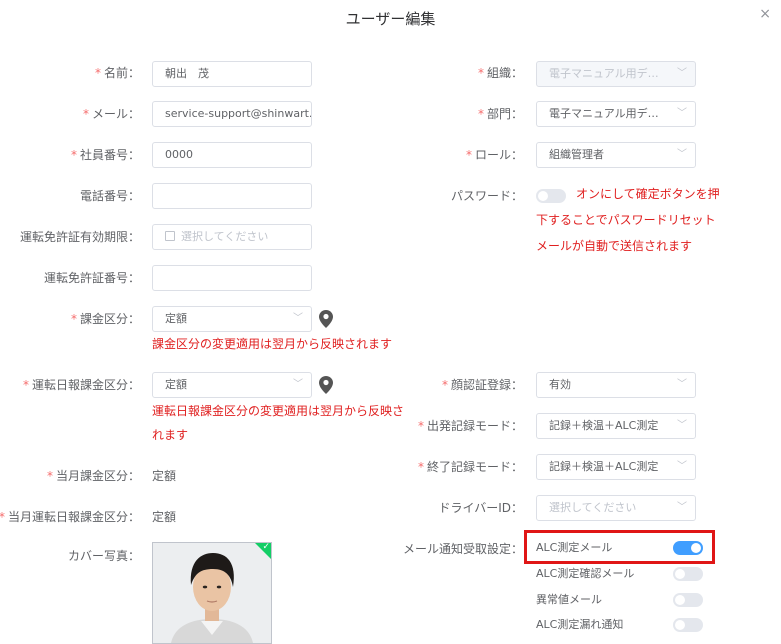 The height and width of the screenshot is (644, 781). What do you see at coordinates (616, 74) in the screenshot?
I see `org-select: 電子マニュアル用デモサイト ﹀` at bounding box center [616, 74].